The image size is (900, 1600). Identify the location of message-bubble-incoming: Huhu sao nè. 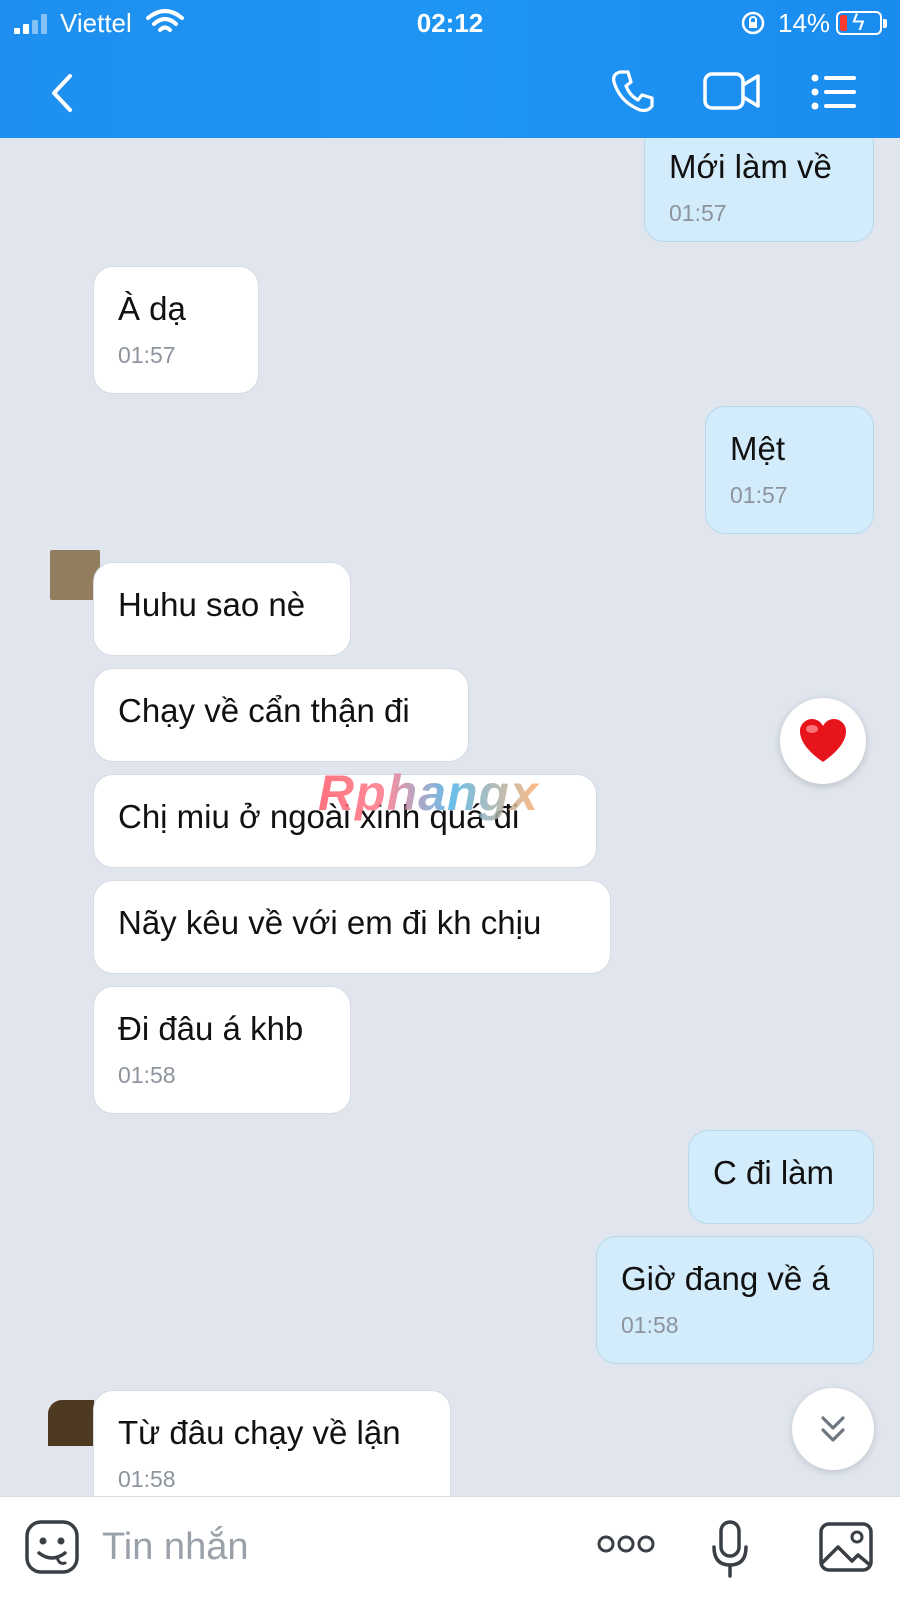
(222, 609).